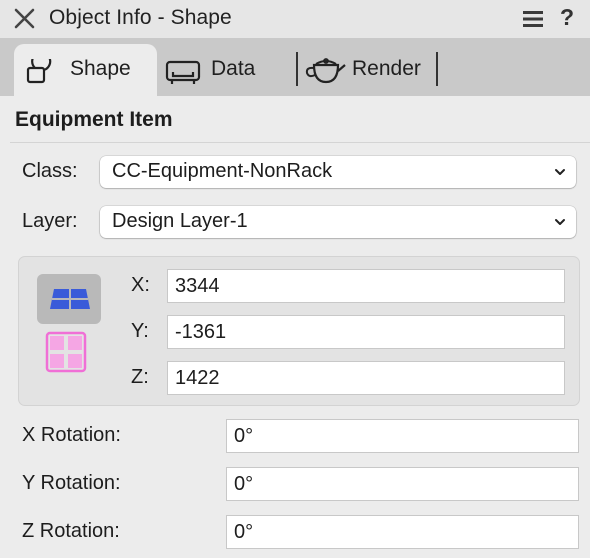 Image resolution: width=590 pixels, height=558 pixels. I want to click on x-rotation-value: 0°, so click(244, 436).